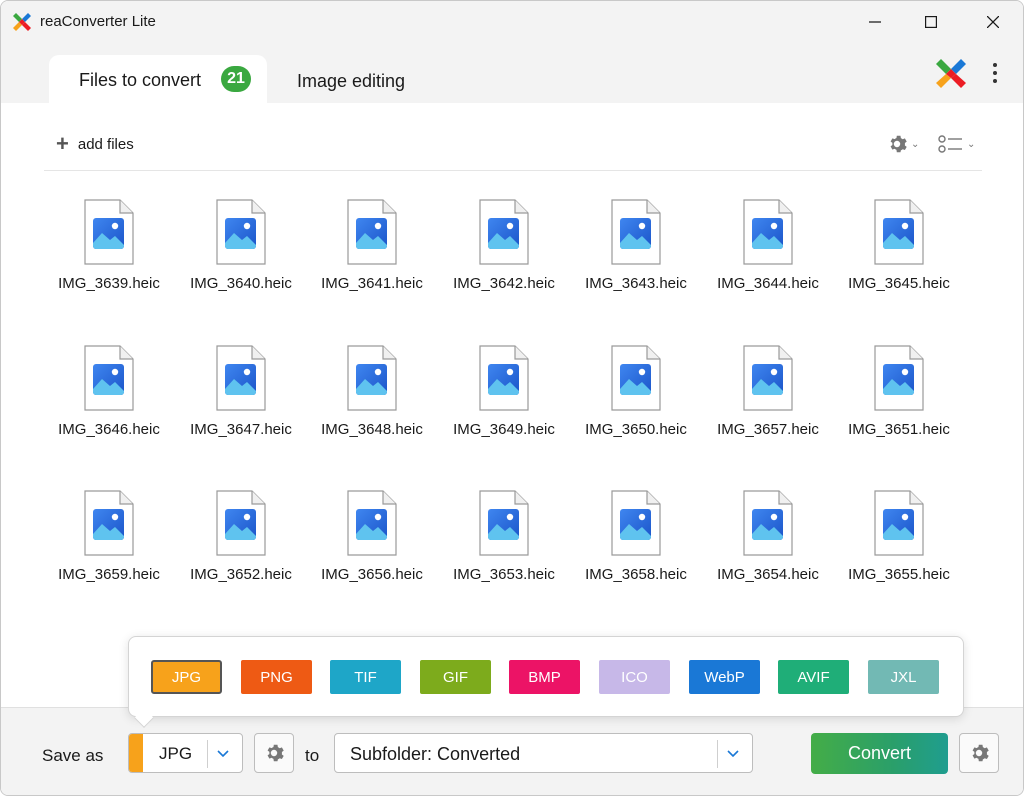 Image resolution: width=1024 pixels, height=796 pixels. I want to click on file-name: IMG_3649.heic, so click(504, 429).